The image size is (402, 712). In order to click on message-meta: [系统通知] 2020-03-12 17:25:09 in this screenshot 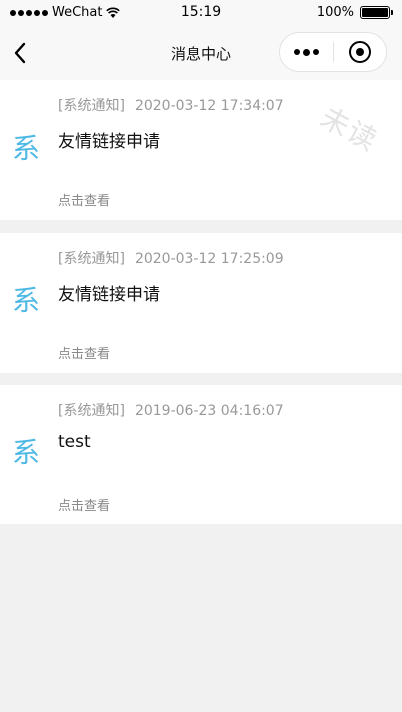, I will do `click(171, 258)`.